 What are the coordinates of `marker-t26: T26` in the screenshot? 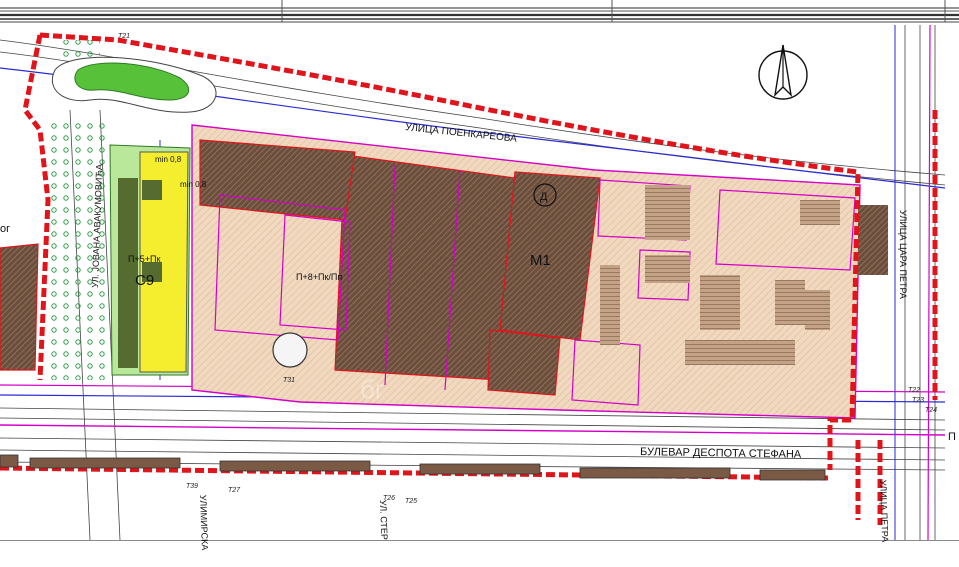 It's located at (389, 498).